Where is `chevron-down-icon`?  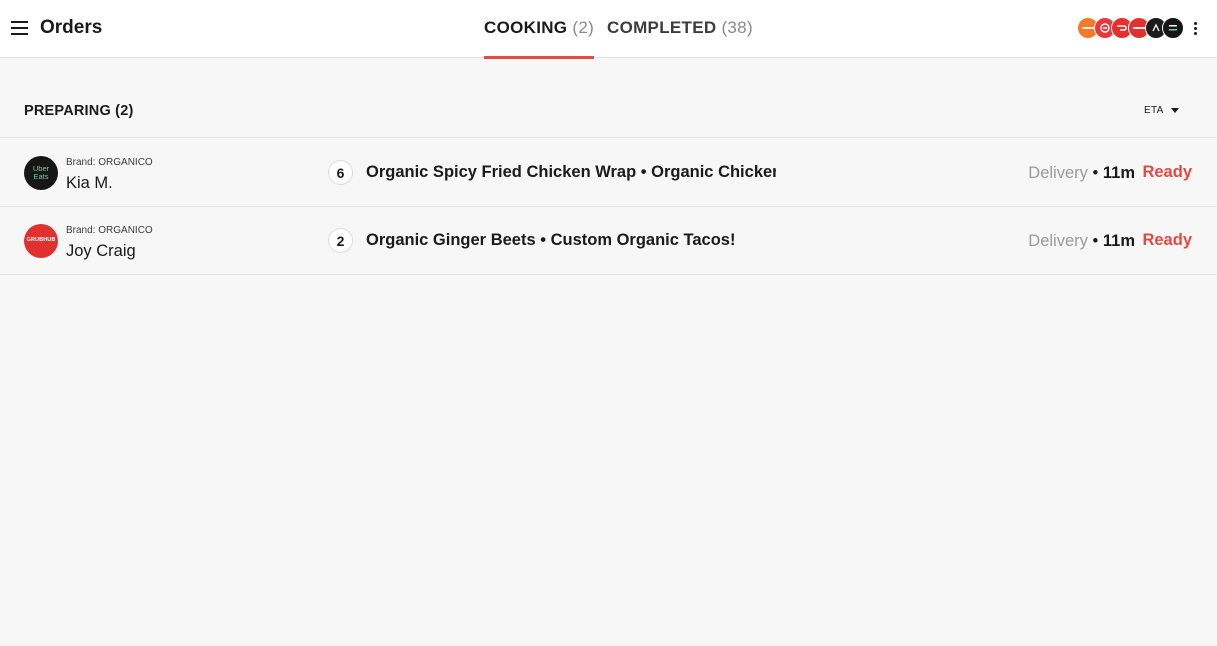
chevron-down-icon is located at coordinates (1175, 110).